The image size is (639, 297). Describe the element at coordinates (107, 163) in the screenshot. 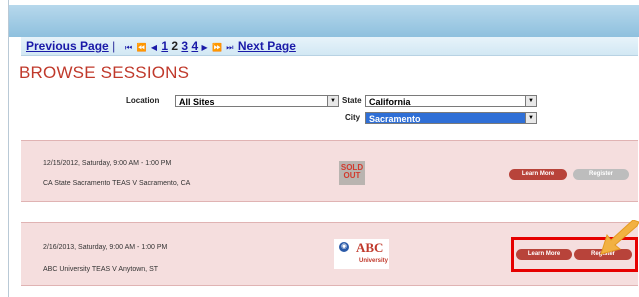

I see `session-datetime: 12/15/2012, Saturday, 9:00 AM - 1:00 PM` at that location.